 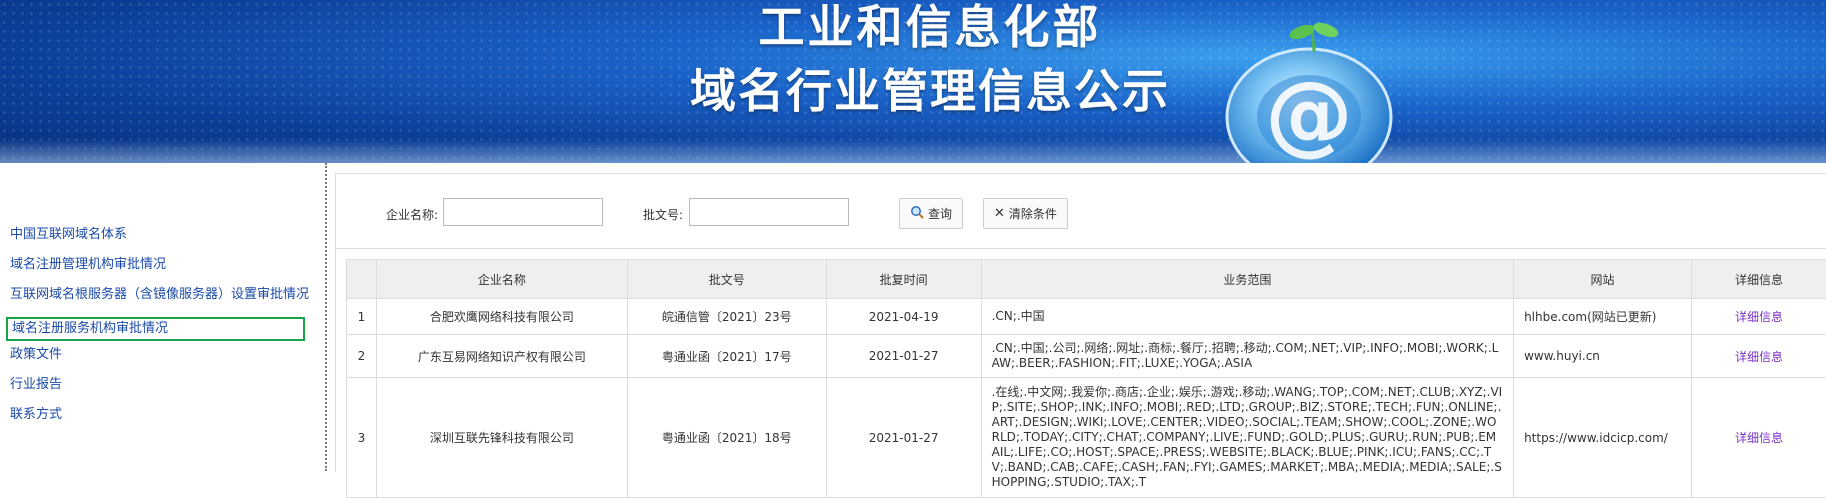 What do you see at coordinates (1247, 279) in the screenshot?
I see `col-header-business-scope: 业务范围` at bounding box center [1247, 279].